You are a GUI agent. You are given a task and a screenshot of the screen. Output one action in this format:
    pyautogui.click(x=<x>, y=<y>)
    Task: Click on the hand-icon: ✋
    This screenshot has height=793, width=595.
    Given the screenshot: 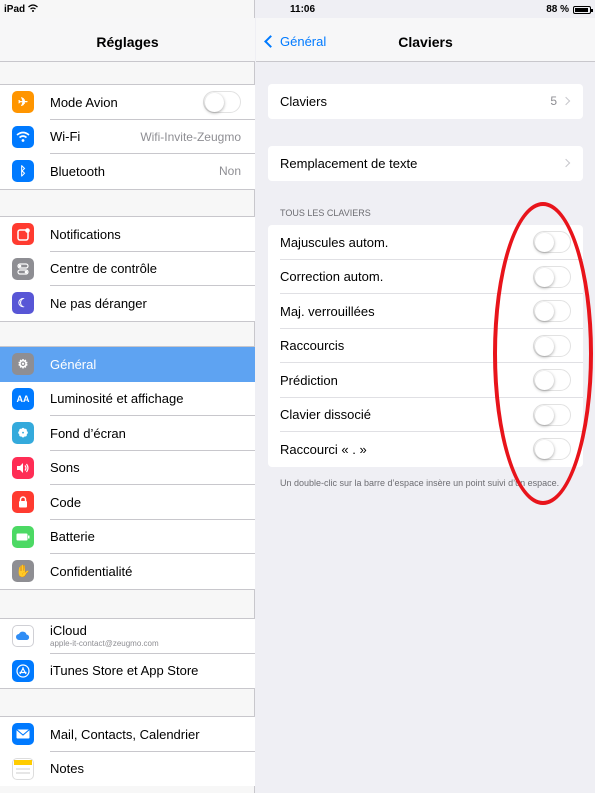 What is the action you would take?
    pyautogui.click(x=23, y=571)
    